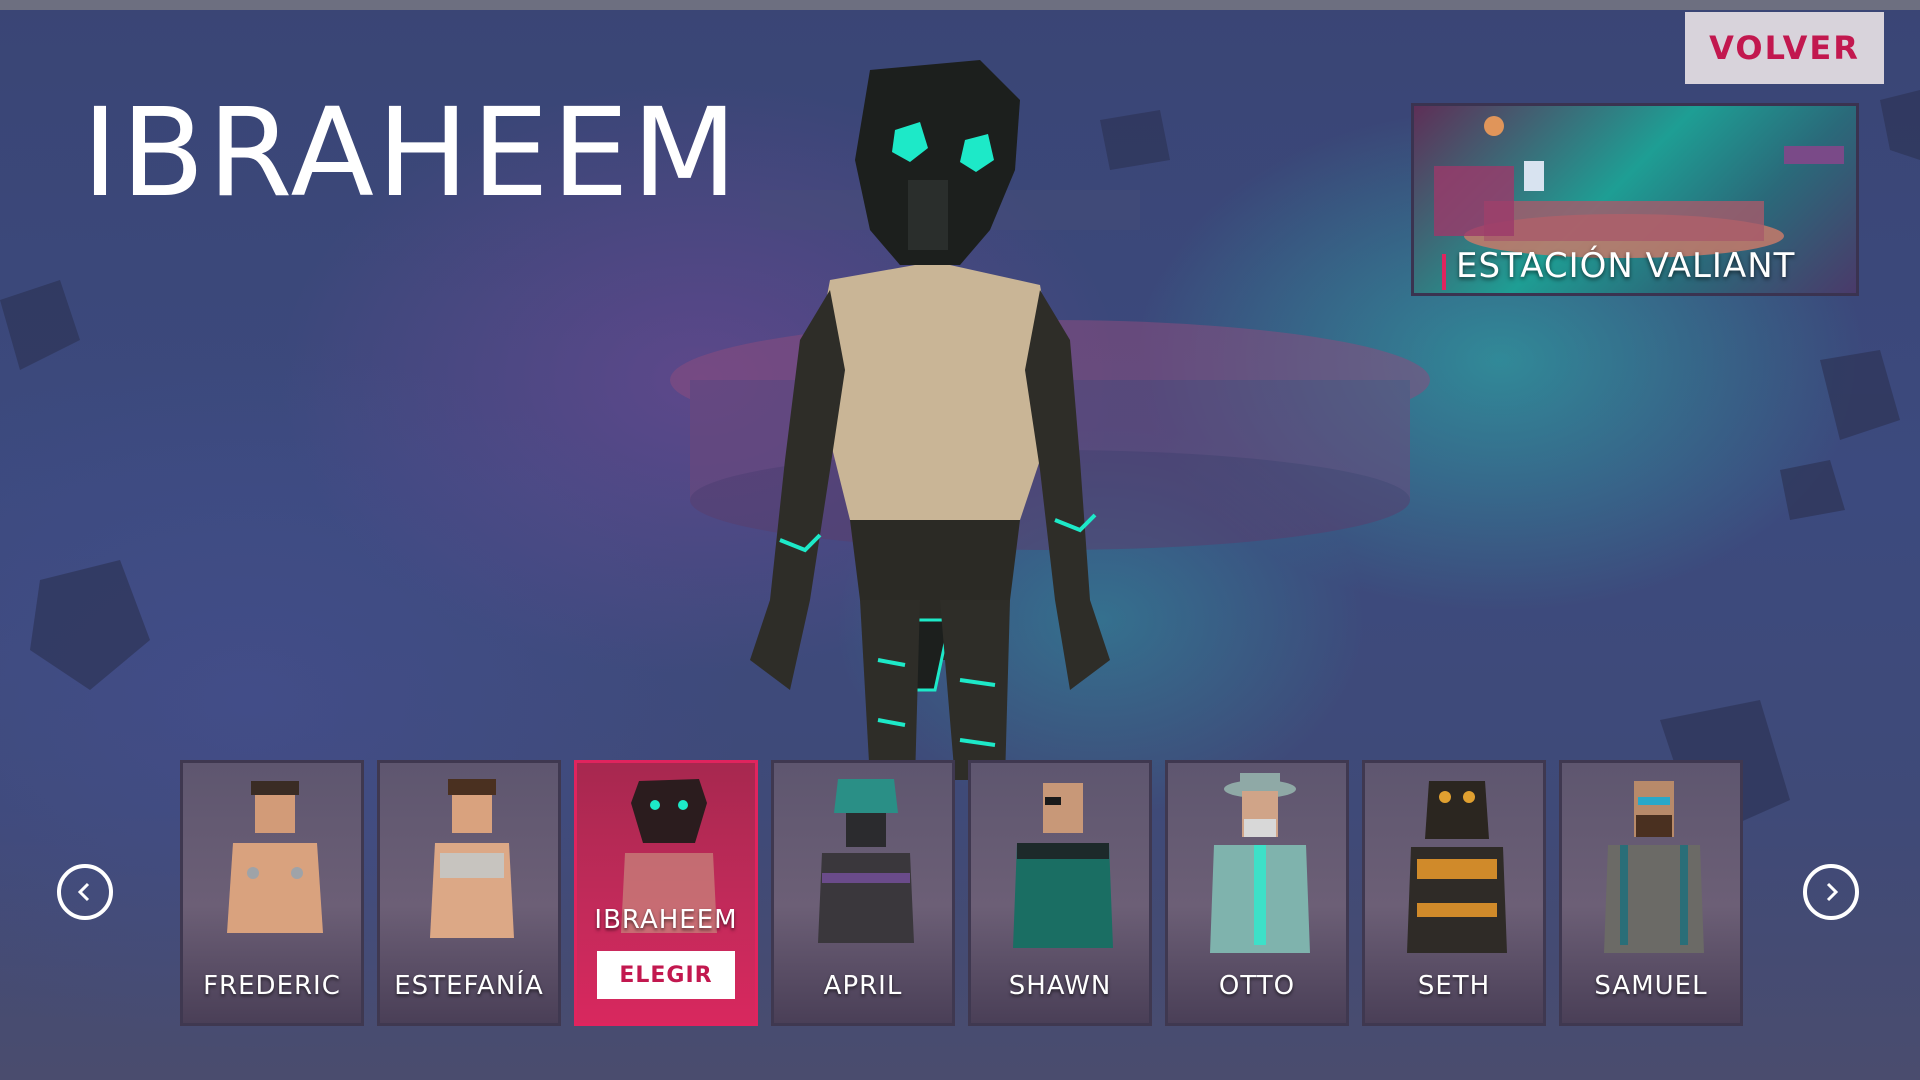 This screenshot has height=1080, width=1920. What do you see at coordinates (863, 893) in the screenshot?
I see `character-card-april: APRIL` at bounding box center [863, 893].